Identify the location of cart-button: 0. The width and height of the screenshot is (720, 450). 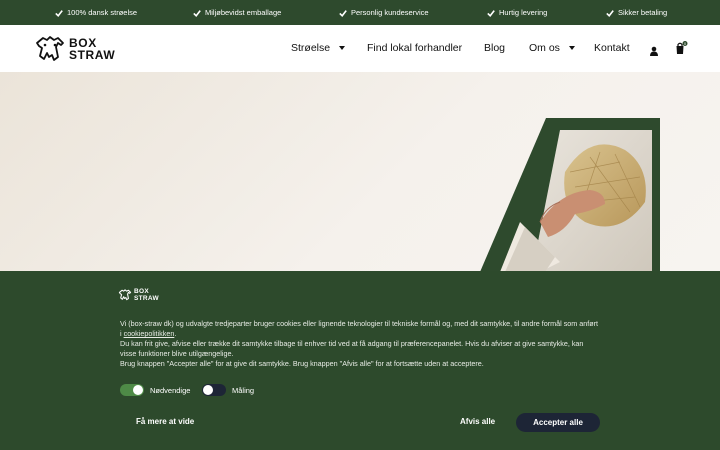
(682, 50).